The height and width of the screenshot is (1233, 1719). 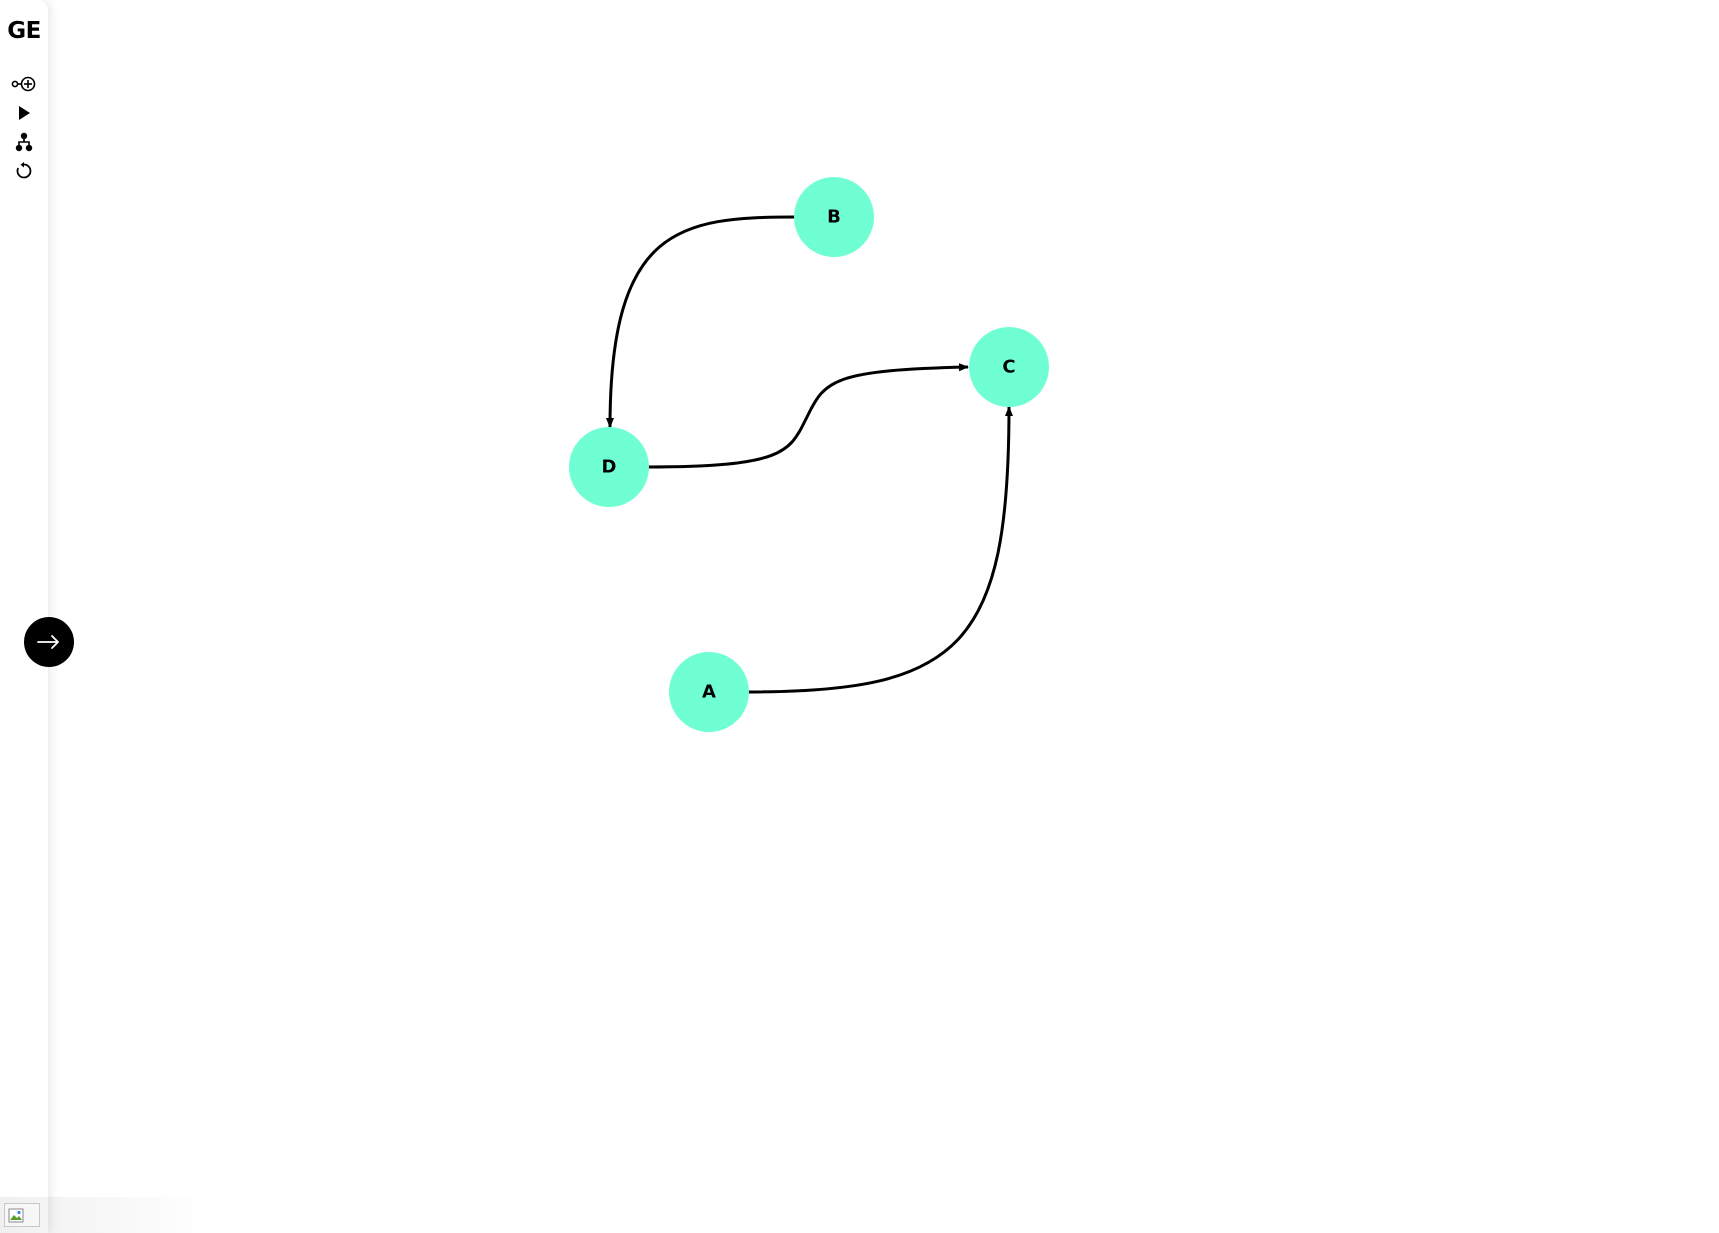 I want to click on sidebar: GE, so click(x=24, y=616).